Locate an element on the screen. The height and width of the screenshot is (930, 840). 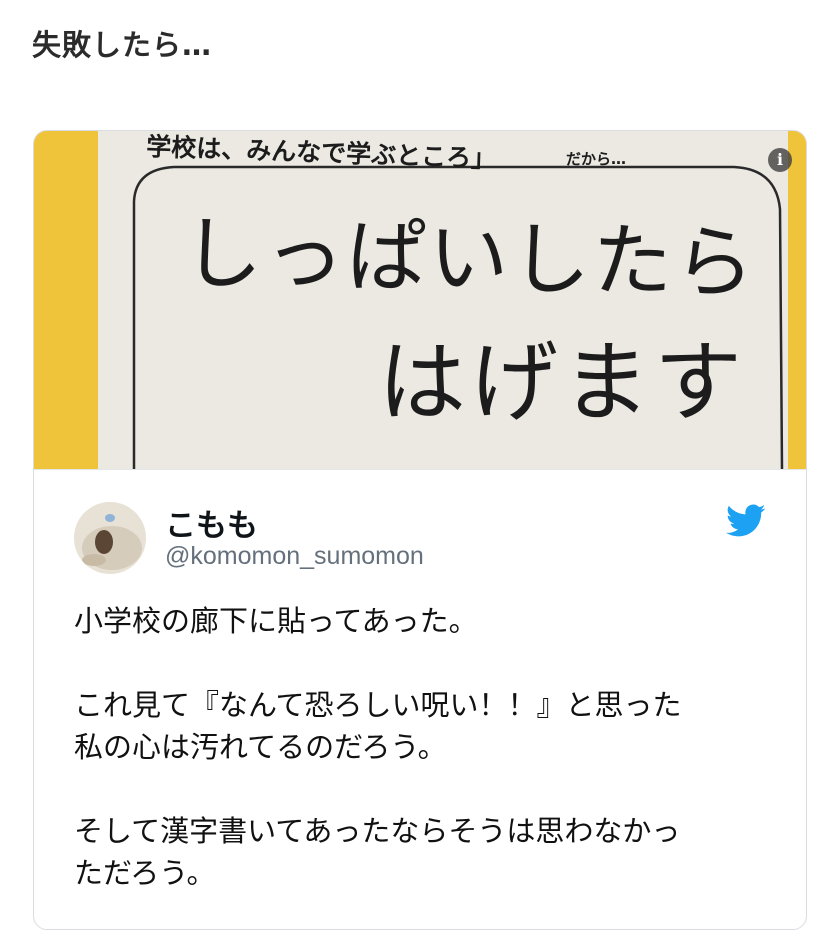
user-handle: @komomon_sumomon is located at coordinates (294, 556).